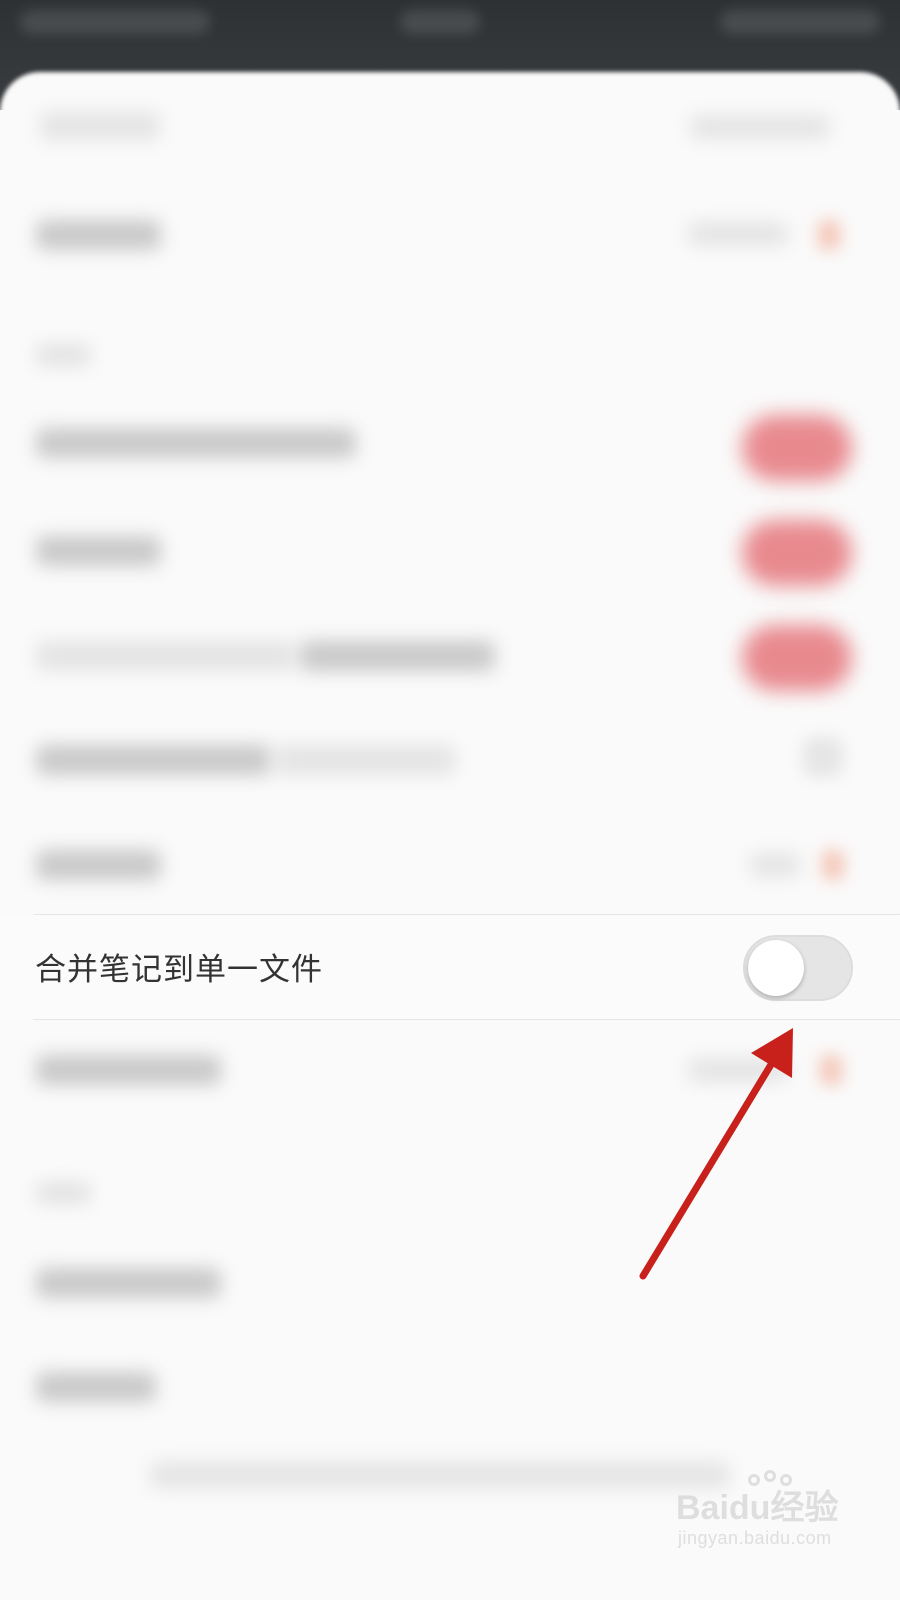  Describe the element at coordinates (466, 1019) in the screenshot. I see `row-divider-bottom` at that location.